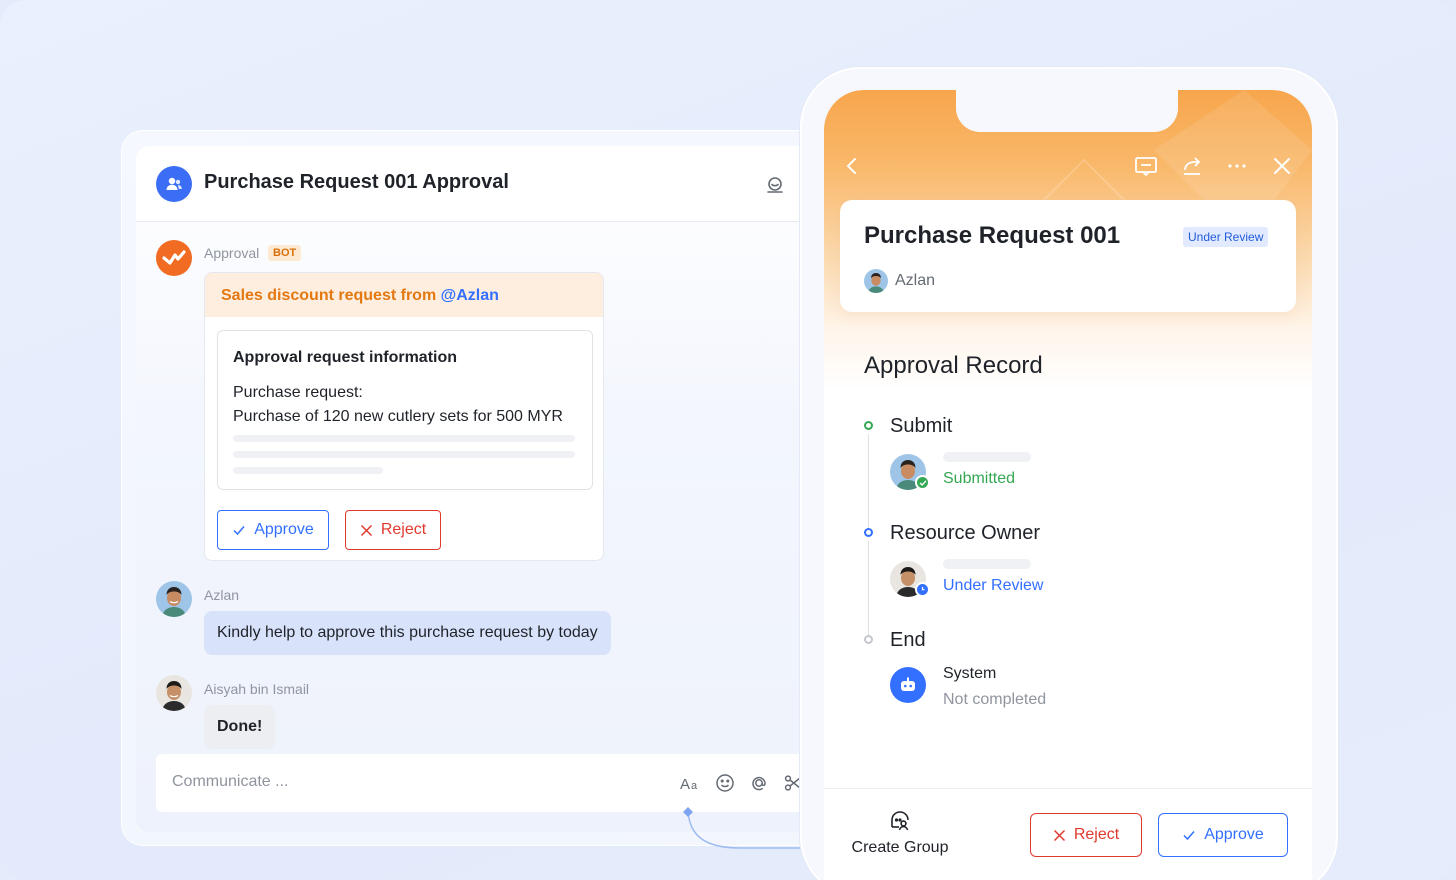 Image resolution: width=1456 pixels, height=880 pixels. Describe the element at coordinates (1226, 237) in the screenshot. I see `status-badge: Under Review` at that location.